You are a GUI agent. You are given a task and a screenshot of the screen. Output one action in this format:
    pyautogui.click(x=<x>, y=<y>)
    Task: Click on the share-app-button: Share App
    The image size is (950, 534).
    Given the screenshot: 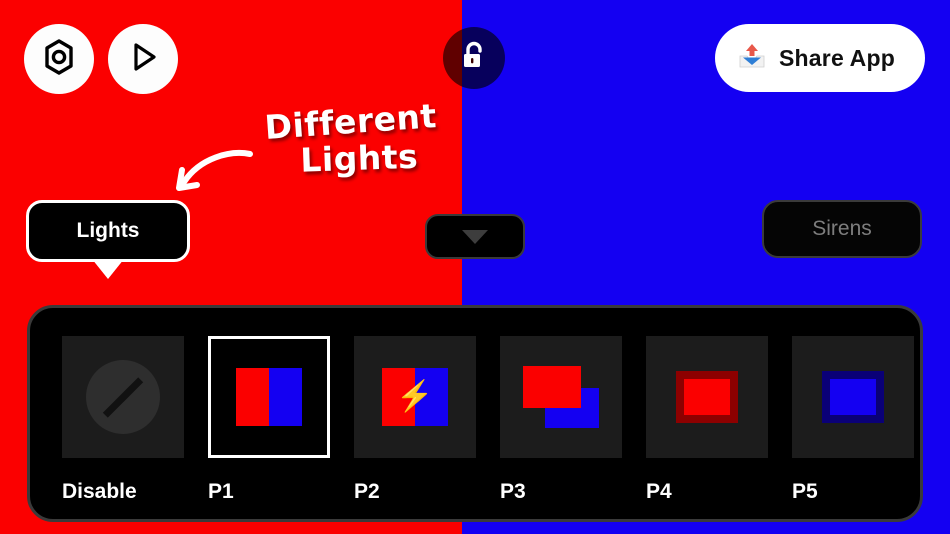 What is the action you would take?
    pyautogui.click(x=820, y=58)
    